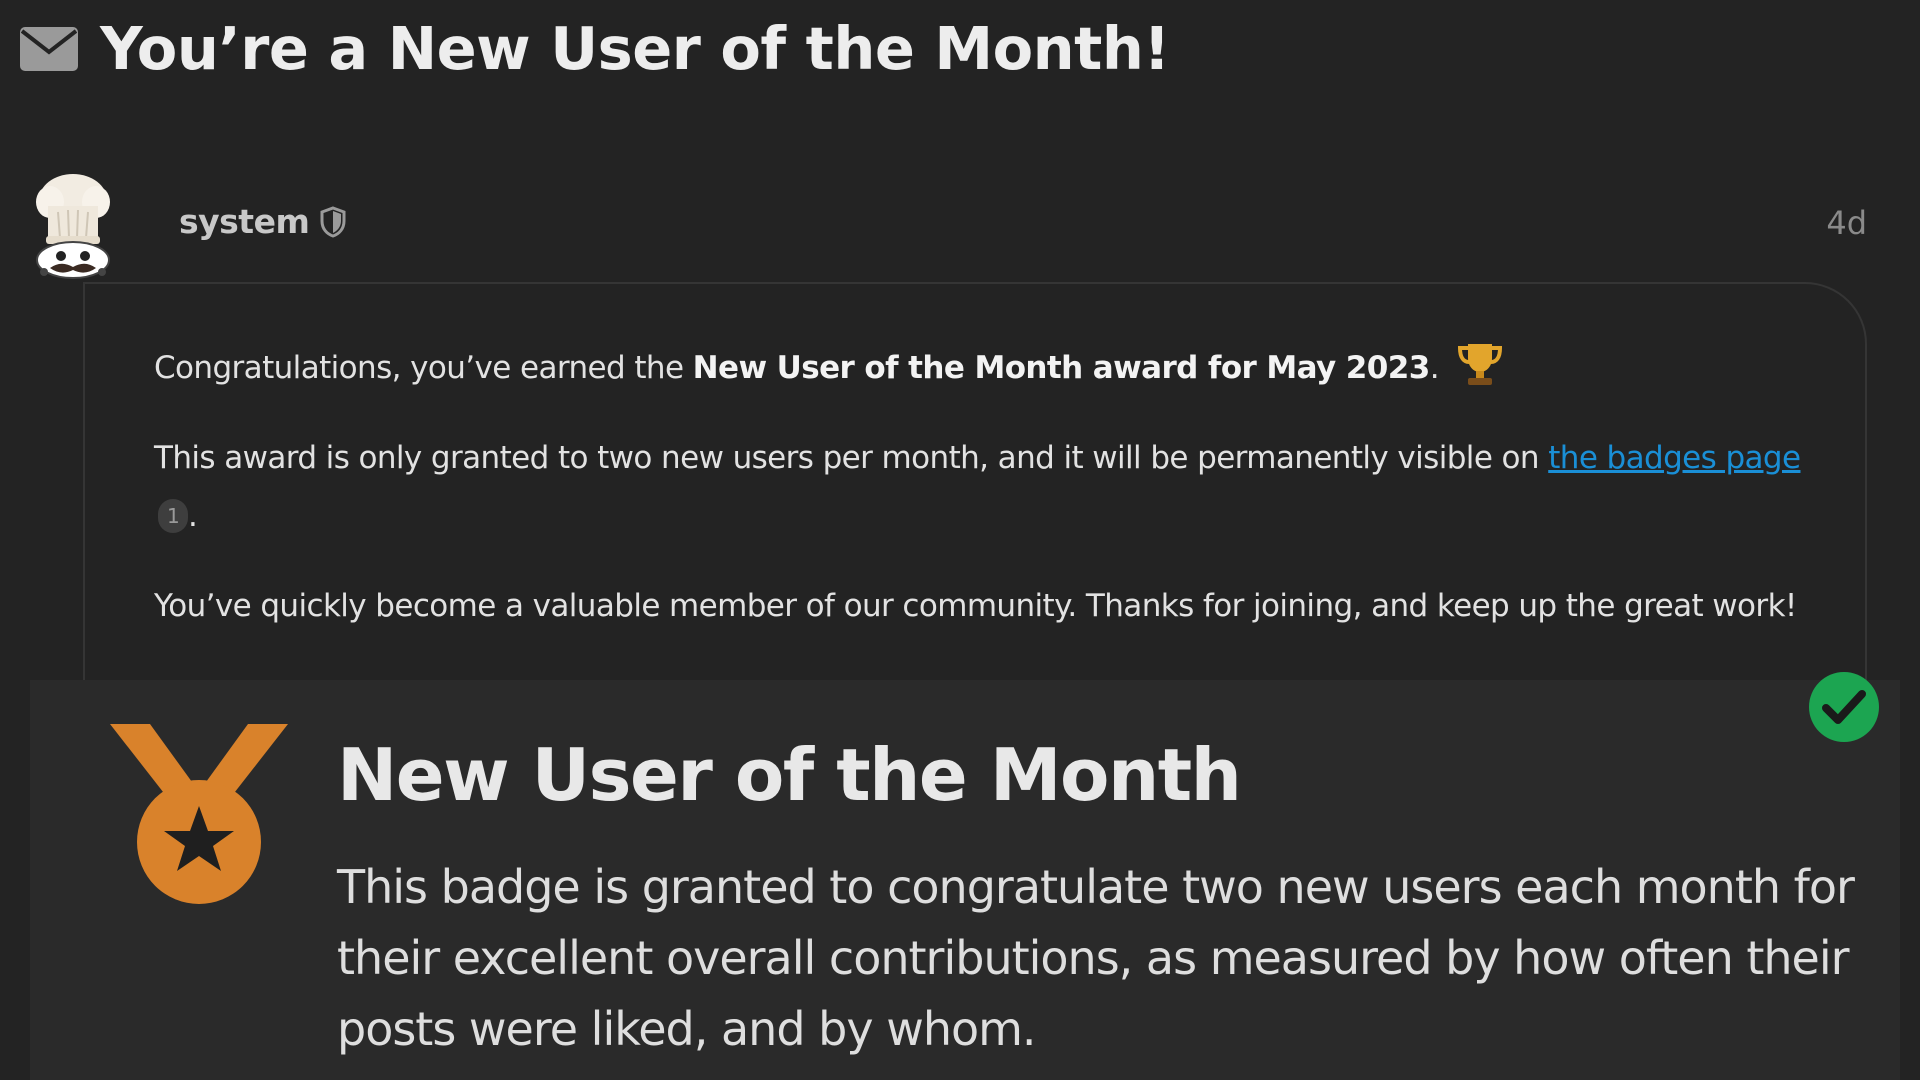 Image resolution: width=1920 pixels, height=1080 pixels. I want to click on avatar, so click(73, 228).